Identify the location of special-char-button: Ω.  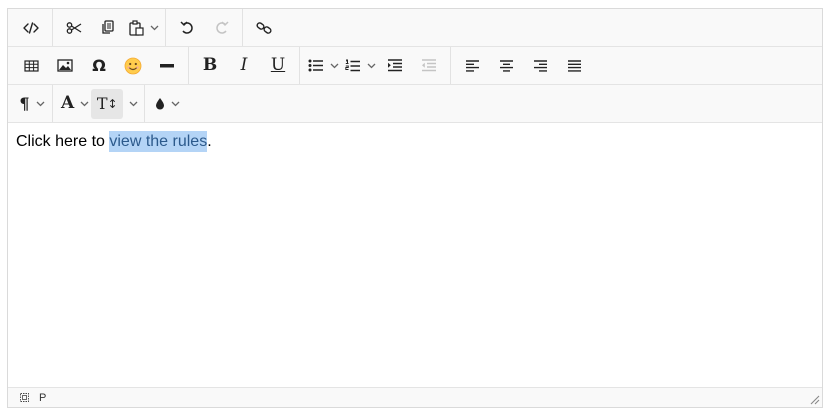
(99, 66).